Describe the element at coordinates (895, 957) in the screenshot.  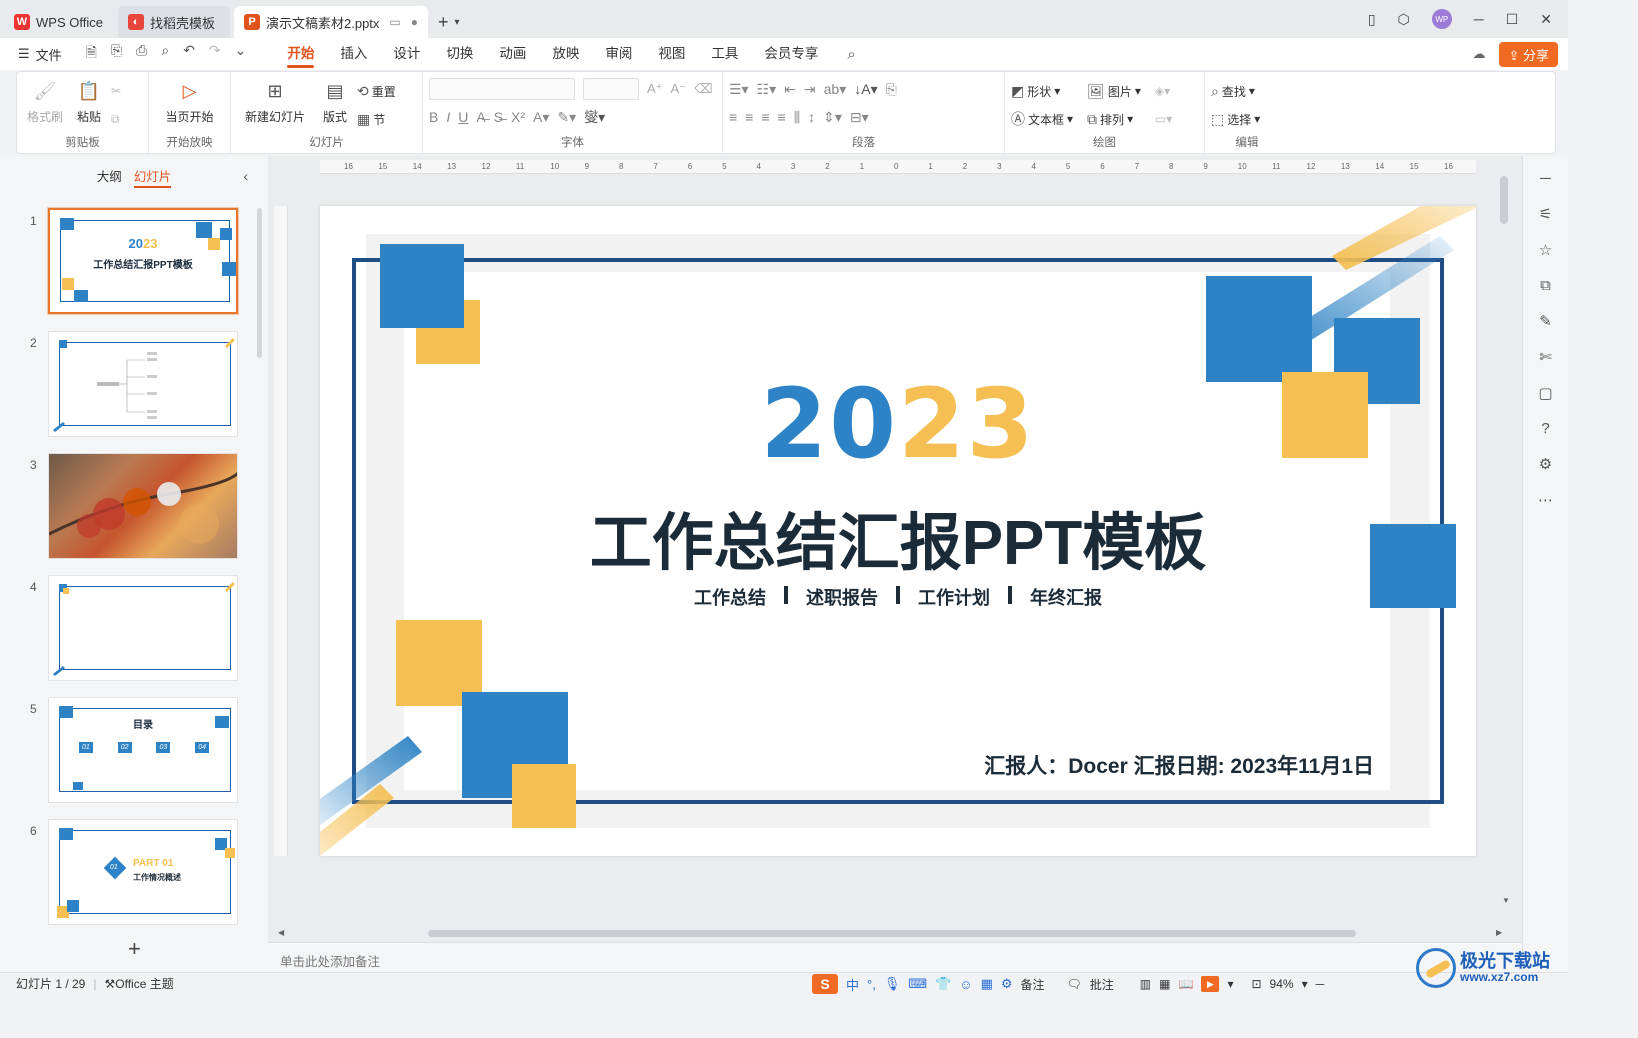
I see `notes-area: 单击此处添加备注` at that location.